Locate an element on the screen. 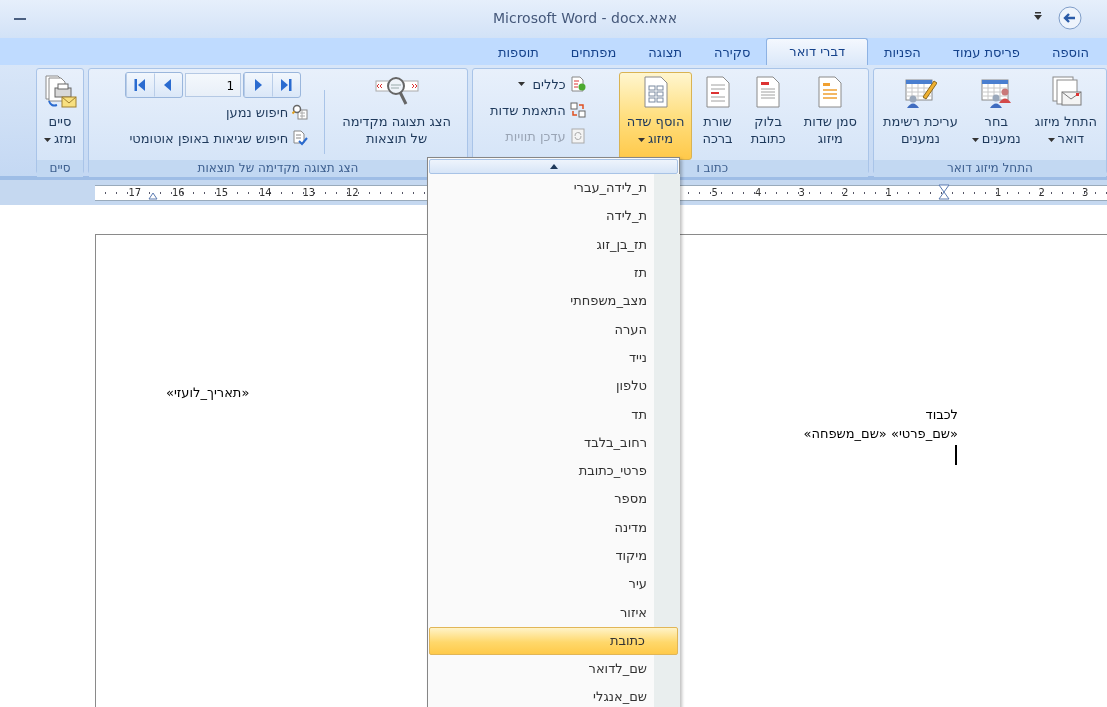 The width and height of the screenshot is (1107, 707). document-question-icon is located at coordinates (577, 84).